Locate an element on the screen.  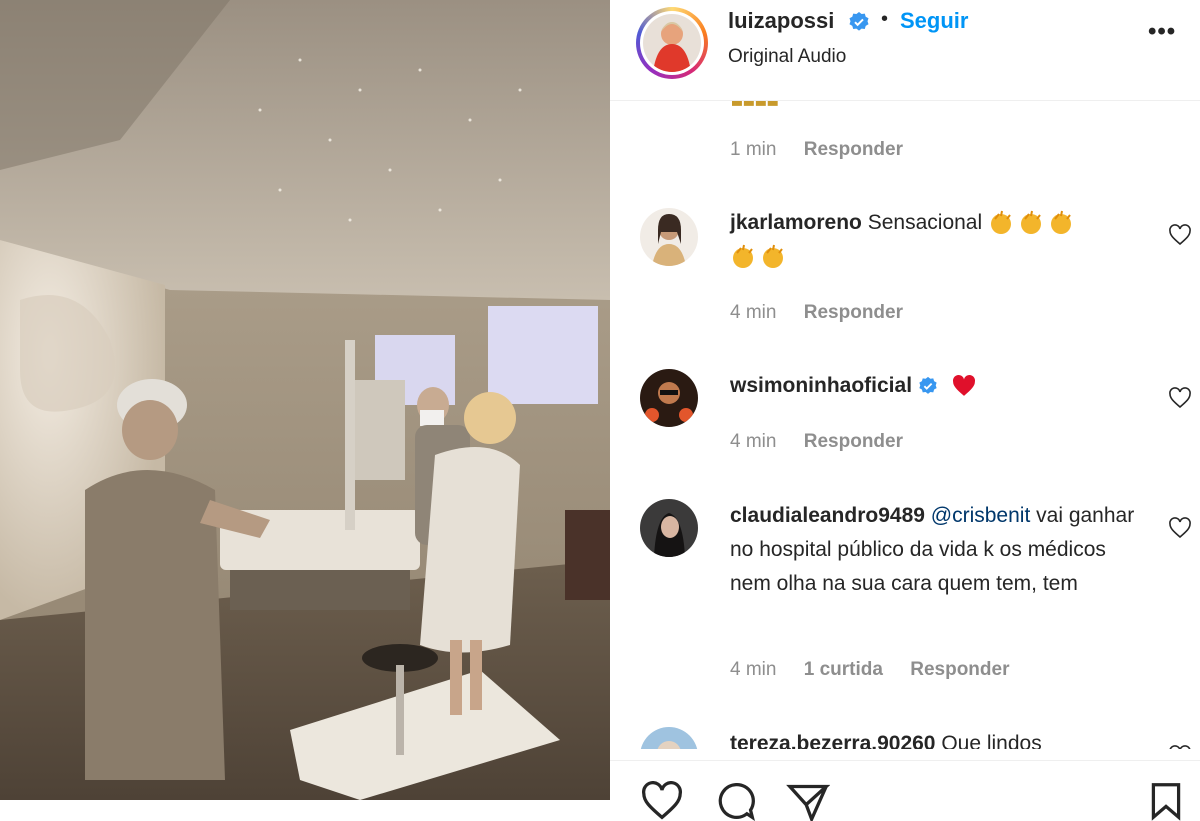
more-options-icon: ••• is located at coordinates (1162, 32).